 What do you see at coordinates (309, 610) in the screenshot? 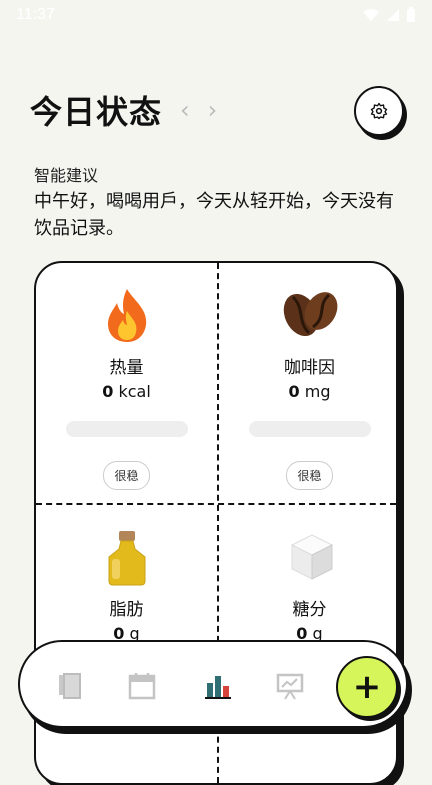
I see `metric-label: 糖分` at bounding box center [309, 610].